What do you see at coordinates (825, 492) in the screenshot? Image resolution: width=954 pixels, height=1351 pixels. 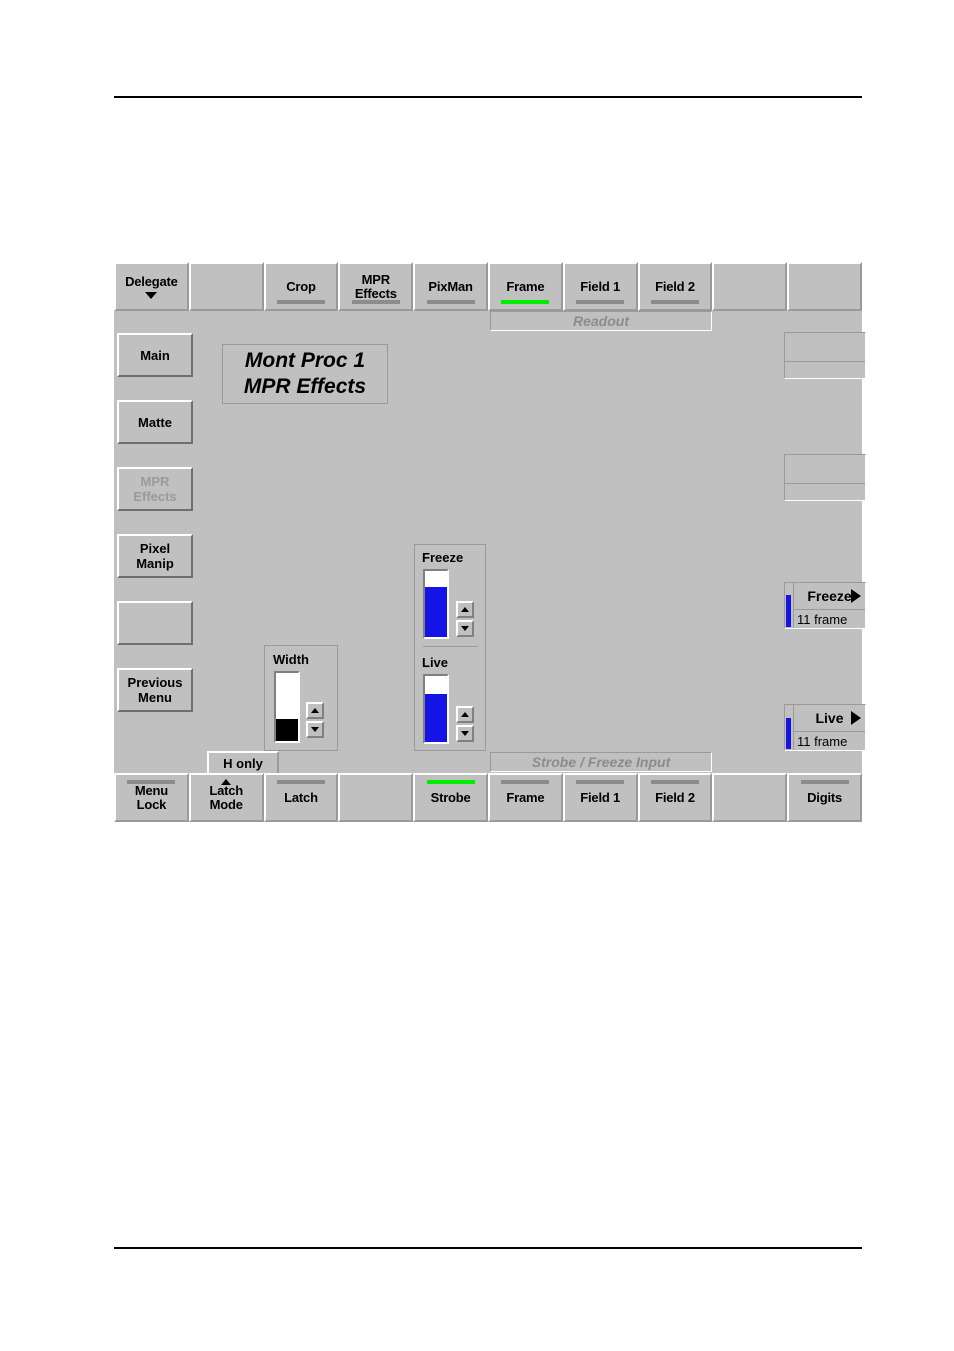 I see `readout-widget-value-area` at bounding box center [825, 492].